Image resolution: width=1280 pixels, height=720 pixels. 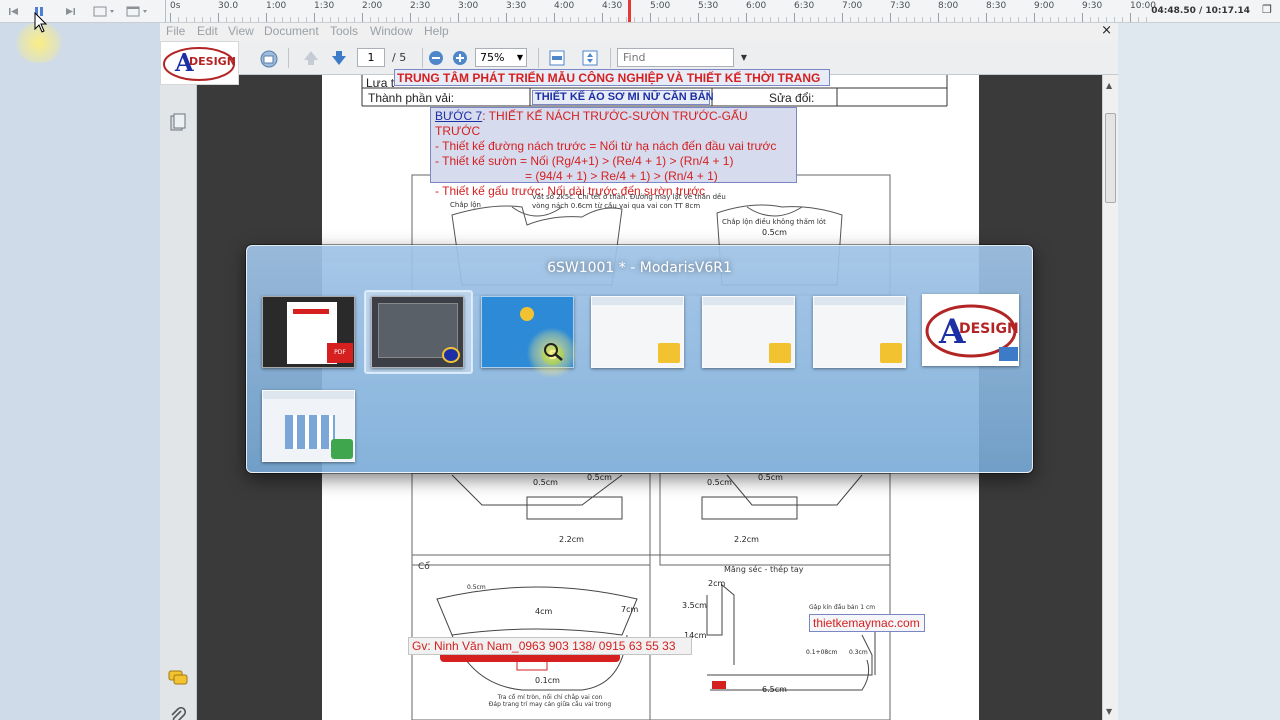 I want to click on timeline-tick-label: 30.0, so click(x=228, y=6).